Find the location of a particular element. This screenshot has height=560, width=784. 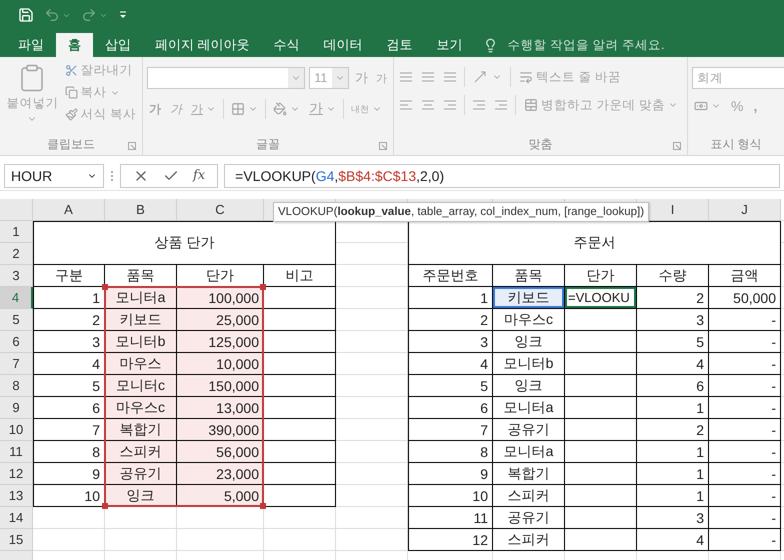

price-cell: 100,000 is located at coordinates (220, 298).